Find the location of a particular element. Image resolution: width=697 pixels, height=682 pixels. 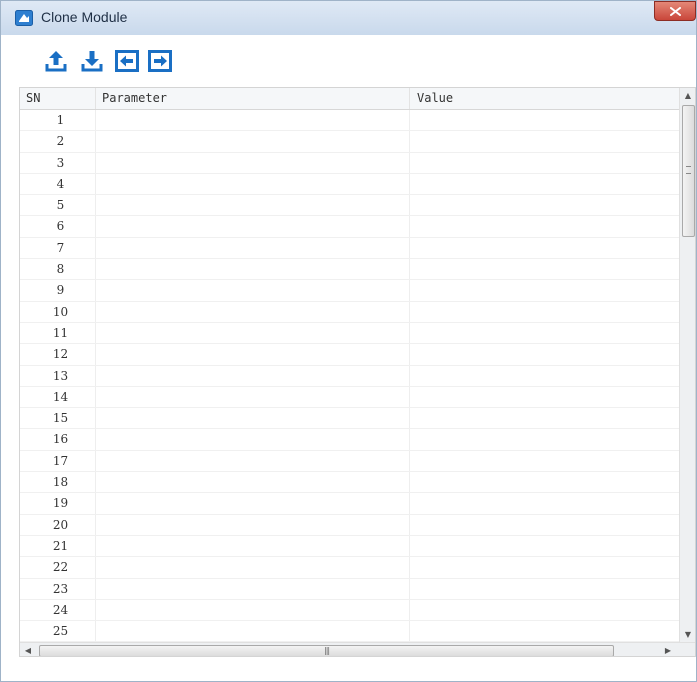

table-row: 24 is located at coordinates (349, 610).